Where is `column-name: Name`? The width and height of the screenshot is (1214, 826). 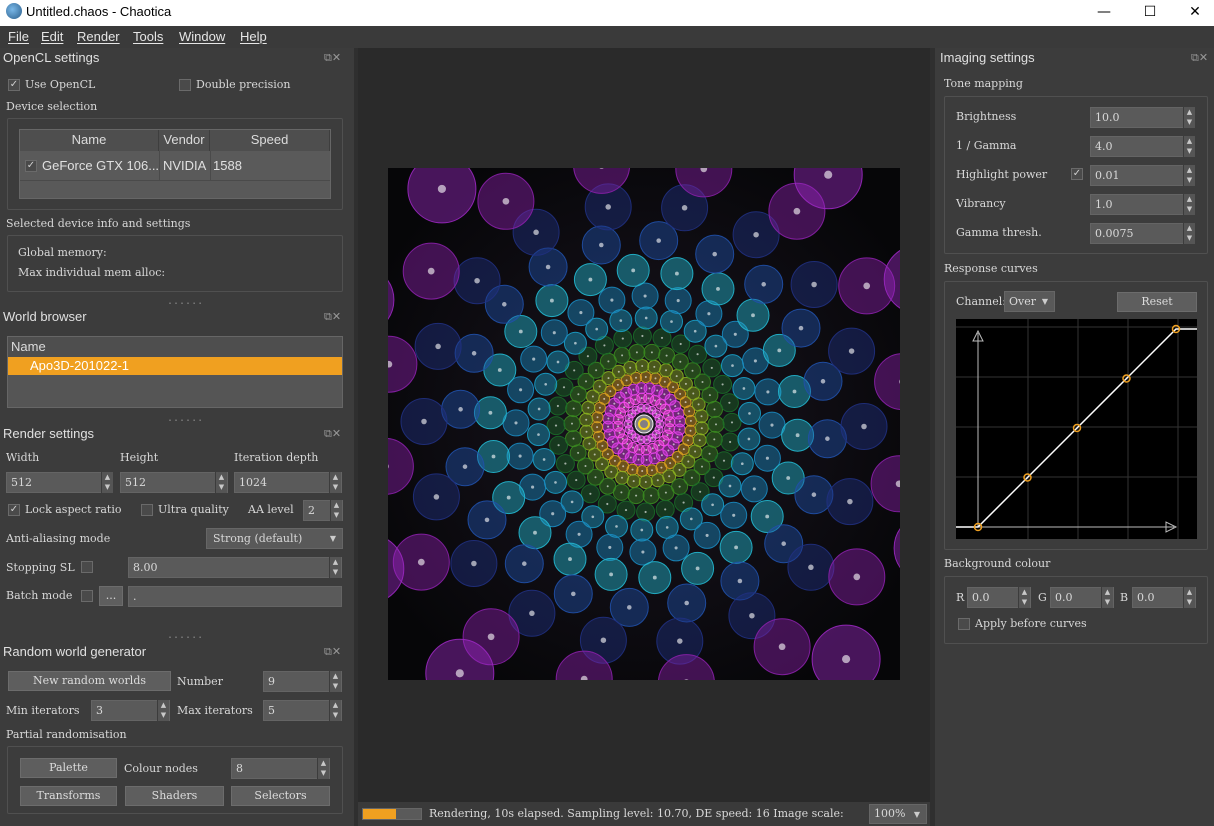 column-name: Name is located at coordinates (89, 140).